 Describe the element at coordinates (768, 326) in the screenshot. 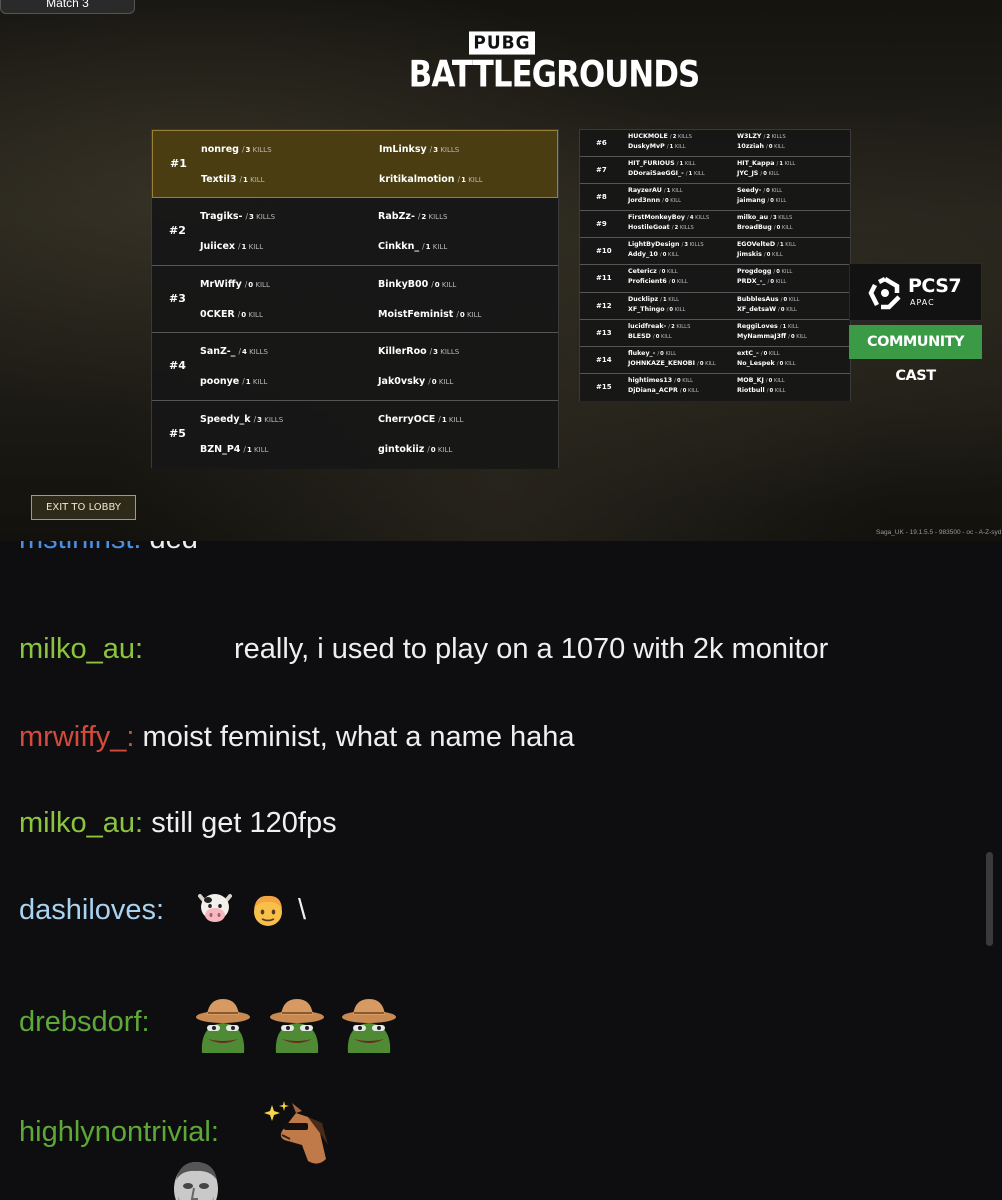

I see `player-entry: ReggiLoves/1 KILL` at that location.